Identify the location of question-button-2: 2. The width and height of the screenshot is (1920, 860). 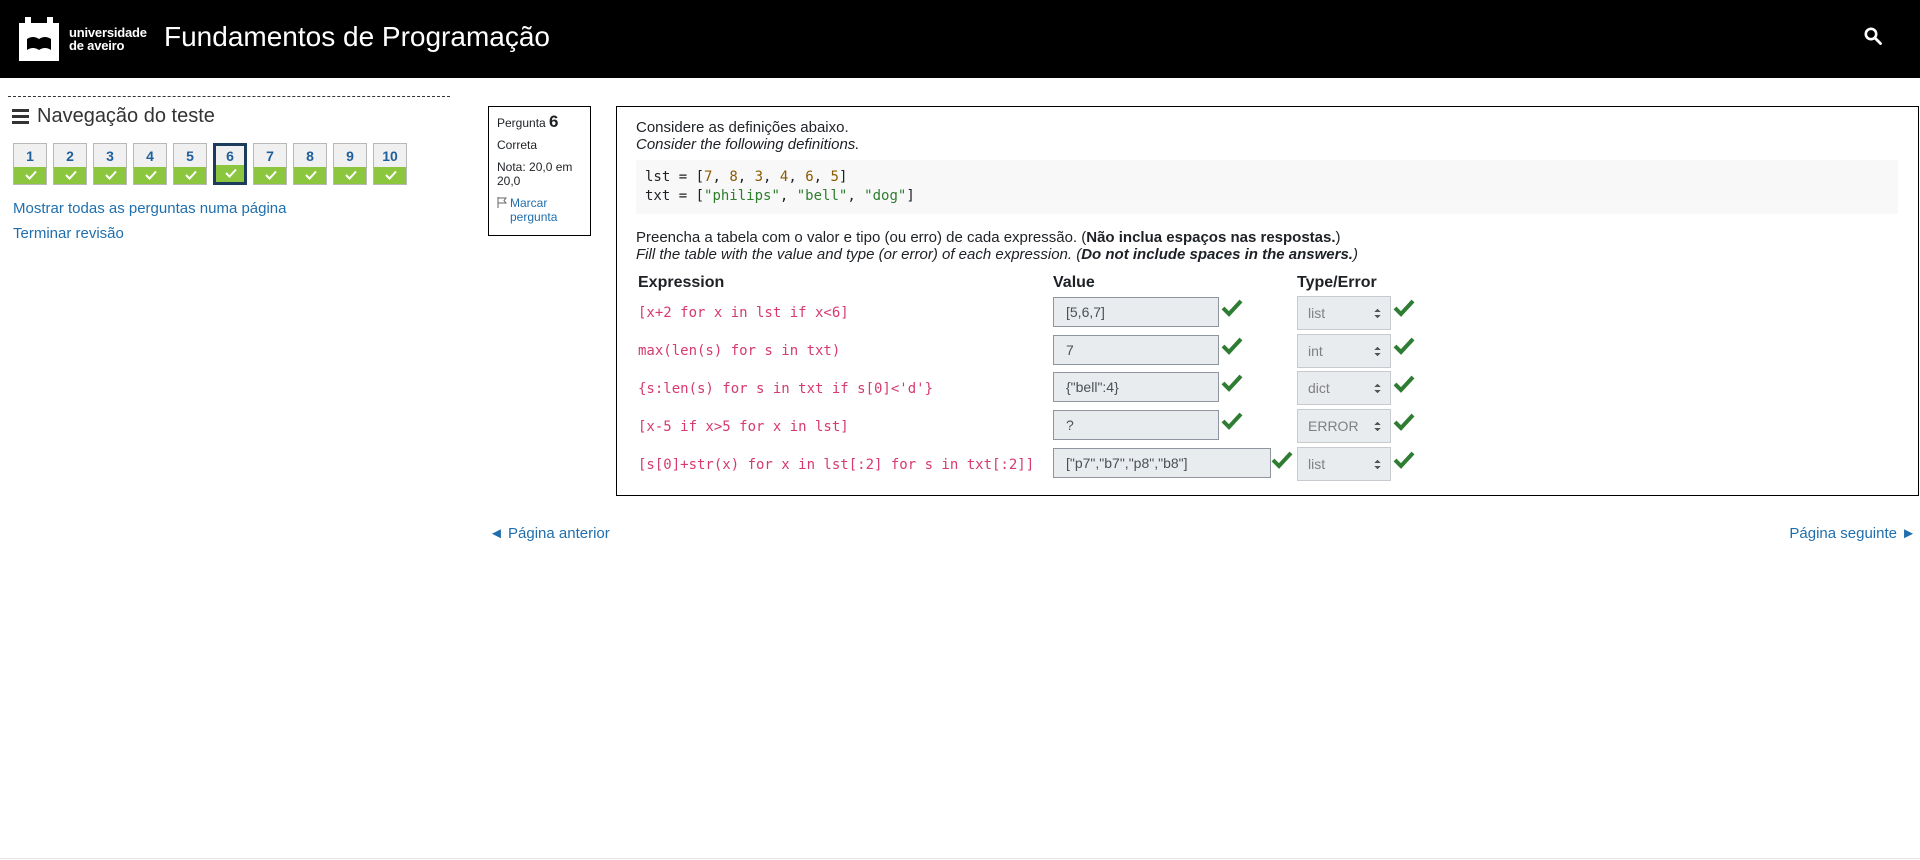
(70, 164).